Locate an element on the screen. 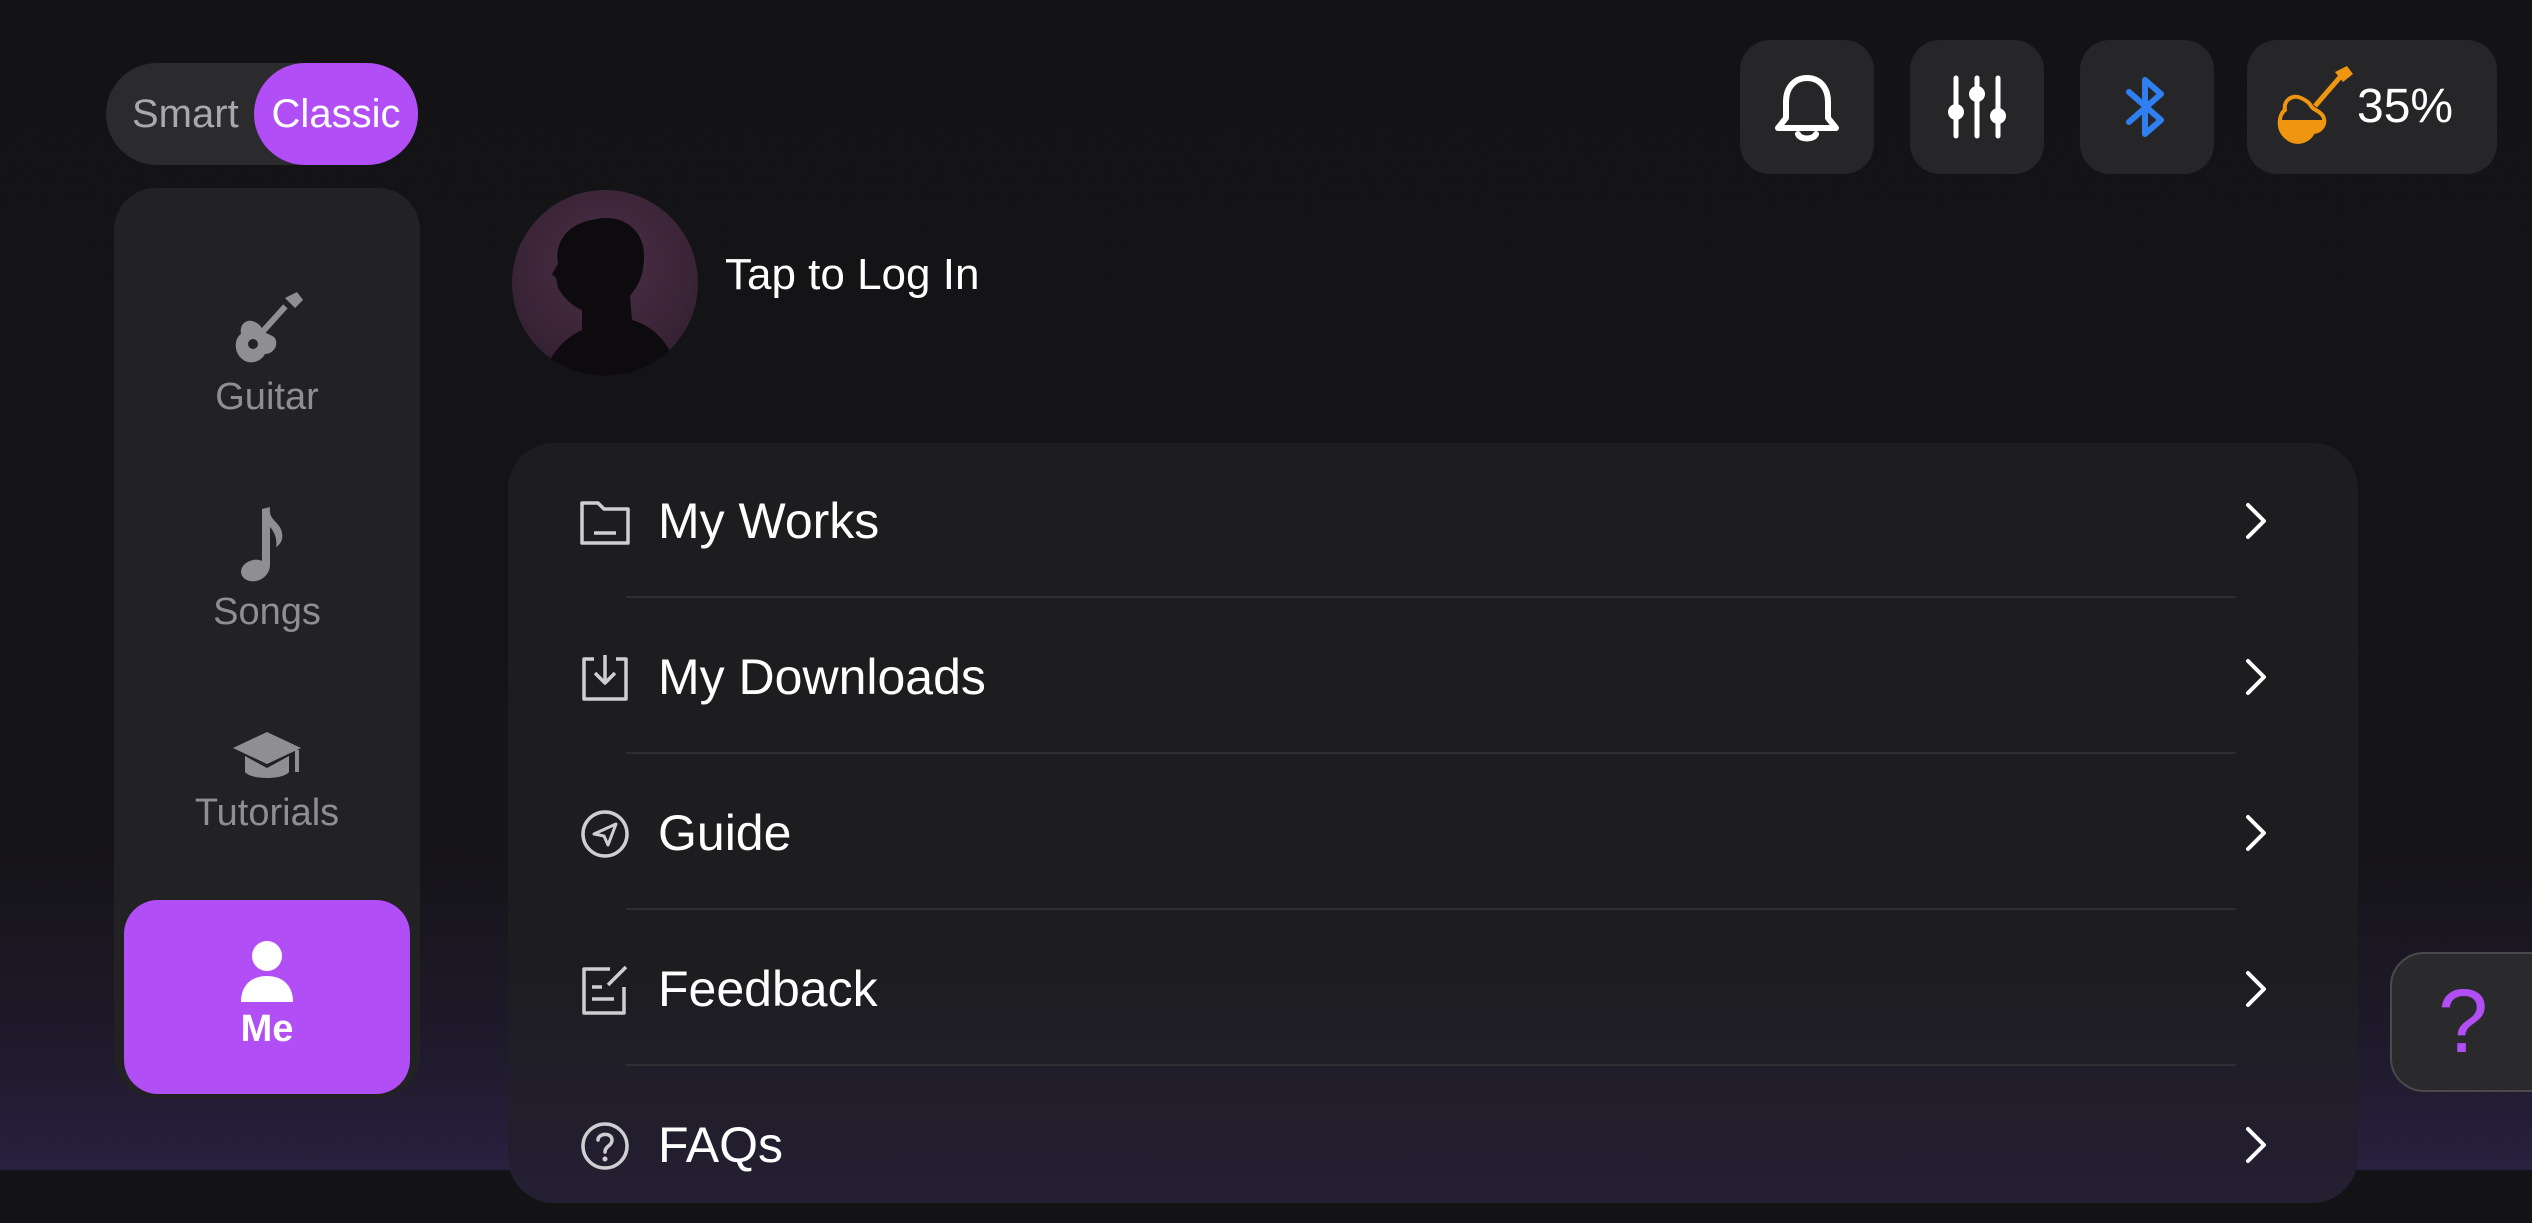 This screenshot has width=2532, height=1223. bluetooth-button is located at coordinates (2147, 107).